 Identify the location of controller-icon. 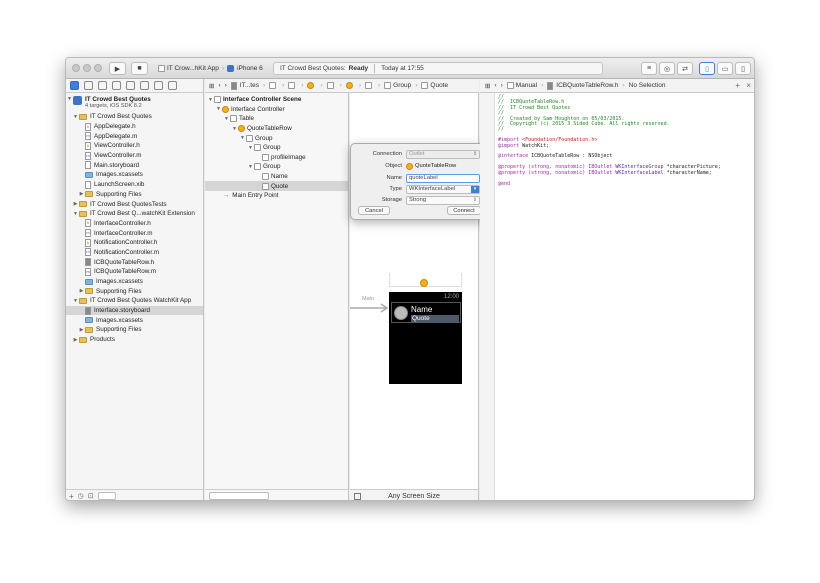
(424, 283).